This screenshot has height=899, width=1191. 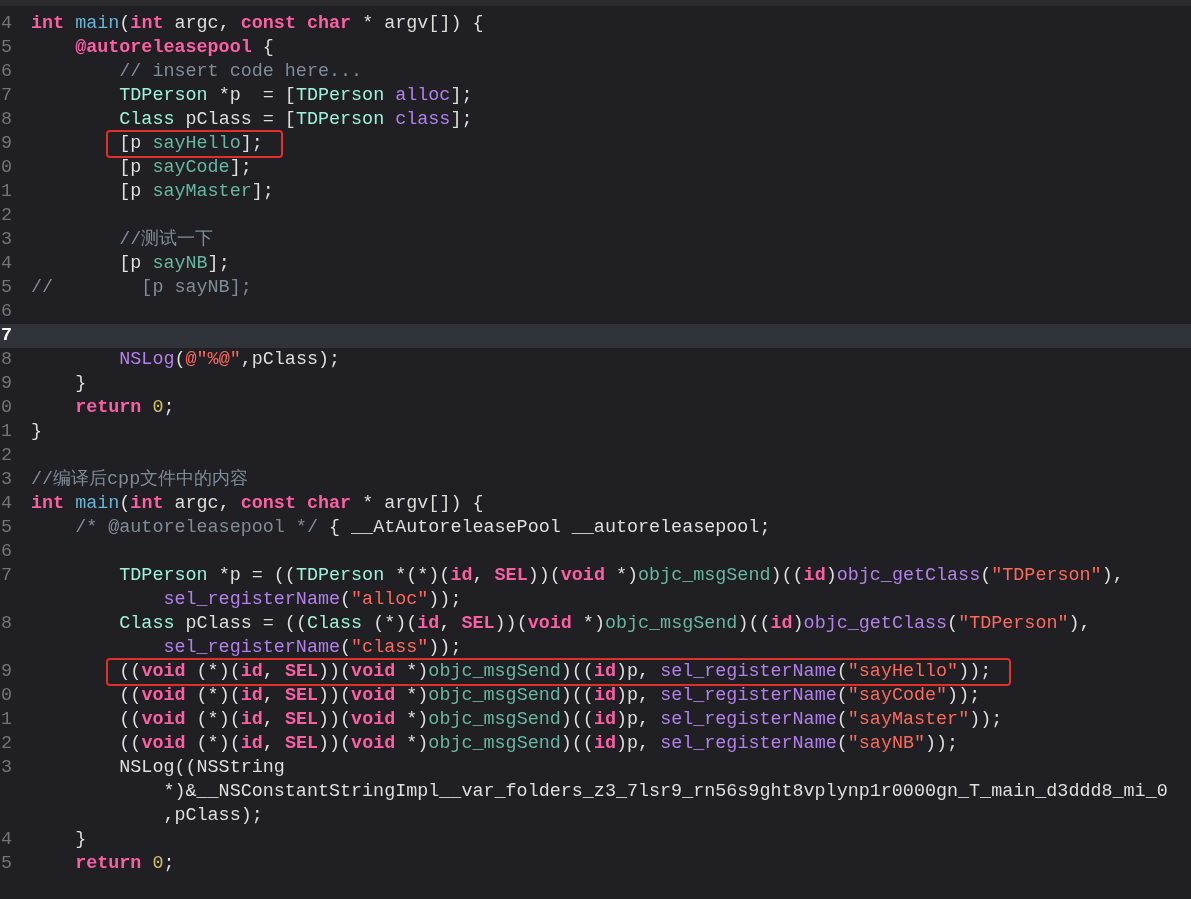 What do you see at coordinates (191, 144) in the screenshot?
I see `code-line: [p sayHello];` at bounding box center [191, 144].